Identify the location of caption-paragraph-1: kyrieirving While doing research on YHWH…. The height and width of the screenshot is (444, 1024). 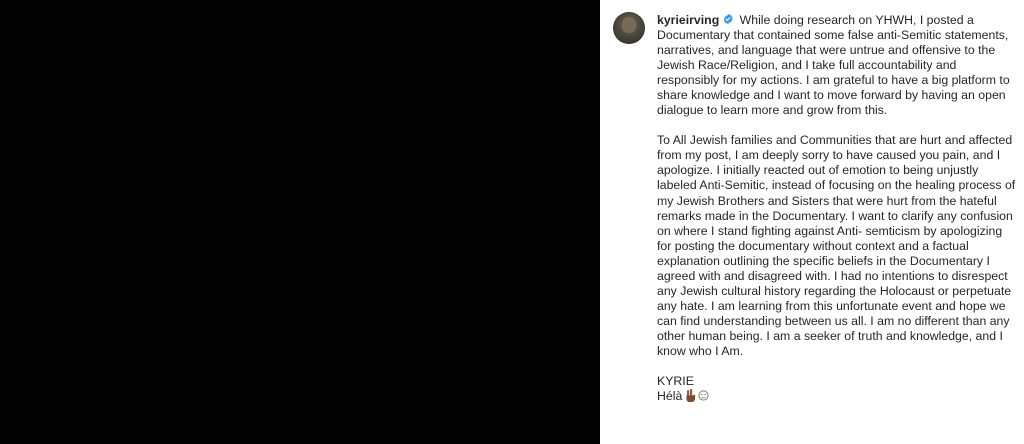
(837, 65).